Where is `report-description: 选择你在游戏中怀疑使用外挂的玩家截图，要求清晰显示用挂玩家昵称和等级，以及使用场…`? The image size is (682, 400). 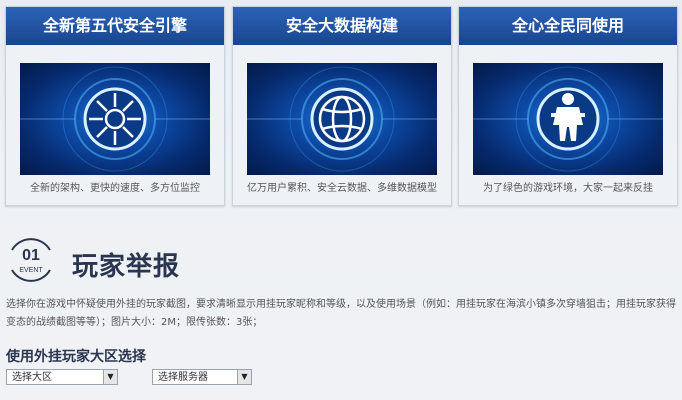 report-description: 选择你在游戏中怀疑使用外挂的玩家截图，要求清晰显示用挂玩家昵称和等级，以及使用场… is located at coordinates (341, 313).